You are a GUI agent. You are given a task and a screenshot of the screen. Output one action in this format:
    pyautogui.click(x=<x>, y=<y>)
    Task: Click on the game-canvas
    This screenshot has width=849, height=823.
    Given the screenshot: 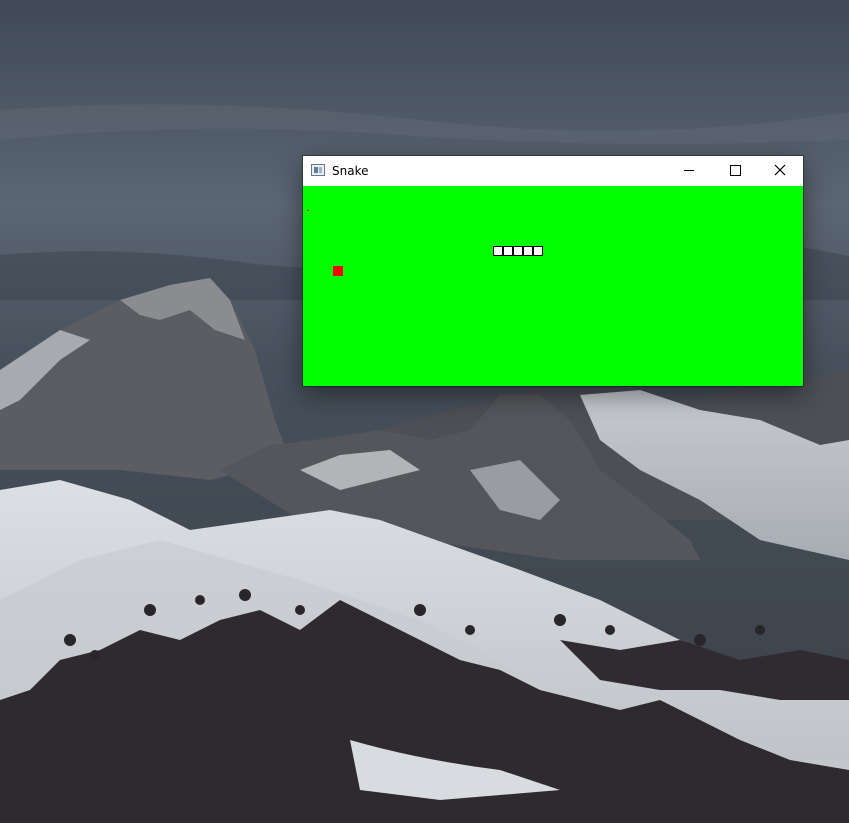 What is the action you would take?
    pyautogui.click(x=553, y=286)
    